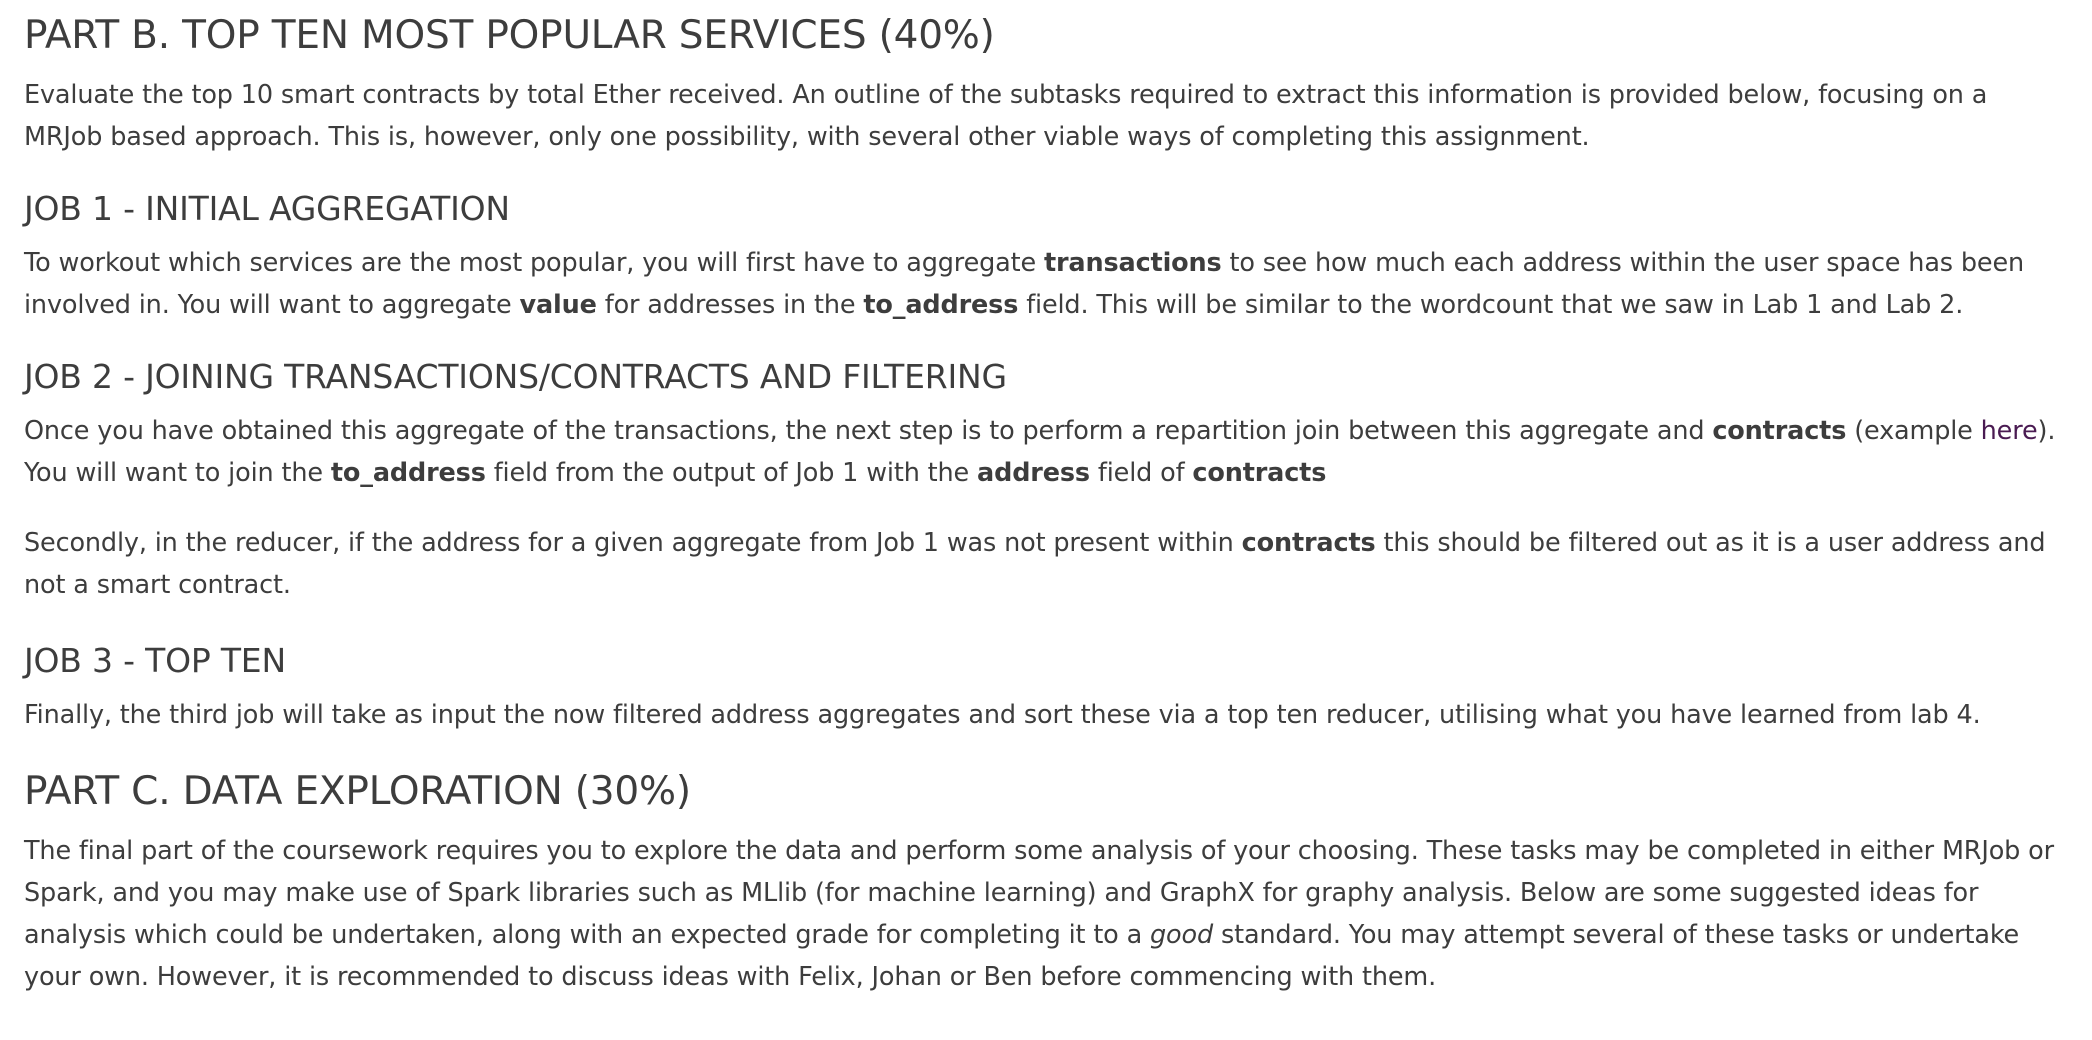 This screenshot has width=2092, height=1040. Describe the element at coordinates (1913, 431) in the screenshot. I see `text-span: (example` at that location.